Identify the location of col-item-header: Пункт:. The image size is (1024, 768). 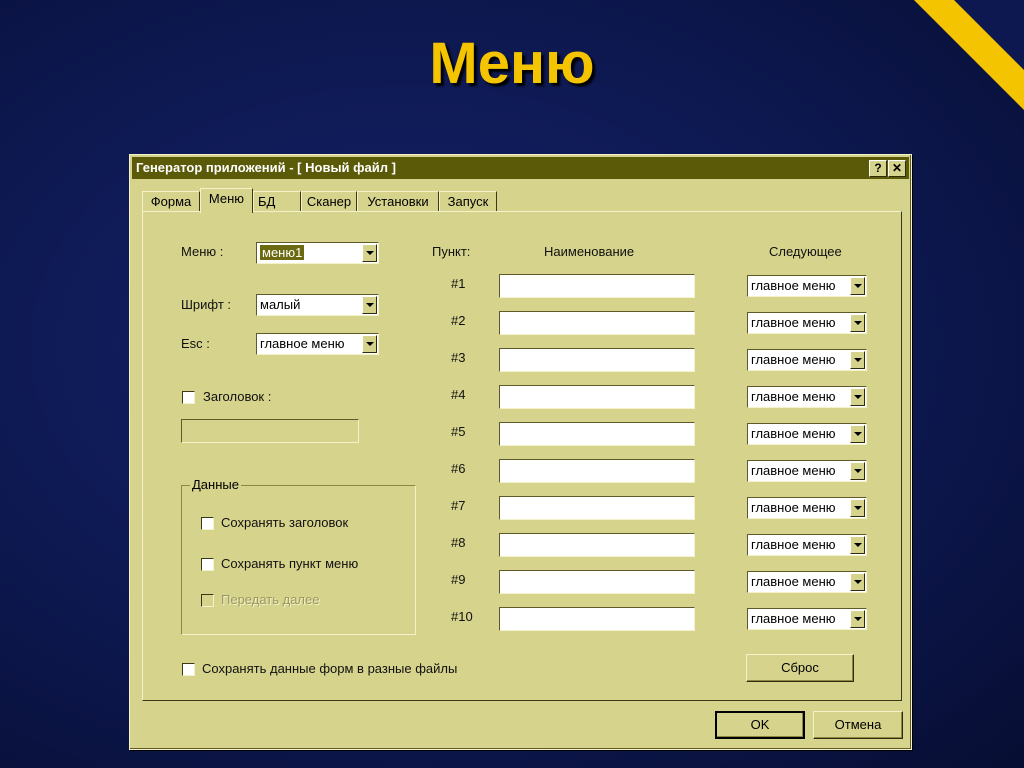
(451, 251).